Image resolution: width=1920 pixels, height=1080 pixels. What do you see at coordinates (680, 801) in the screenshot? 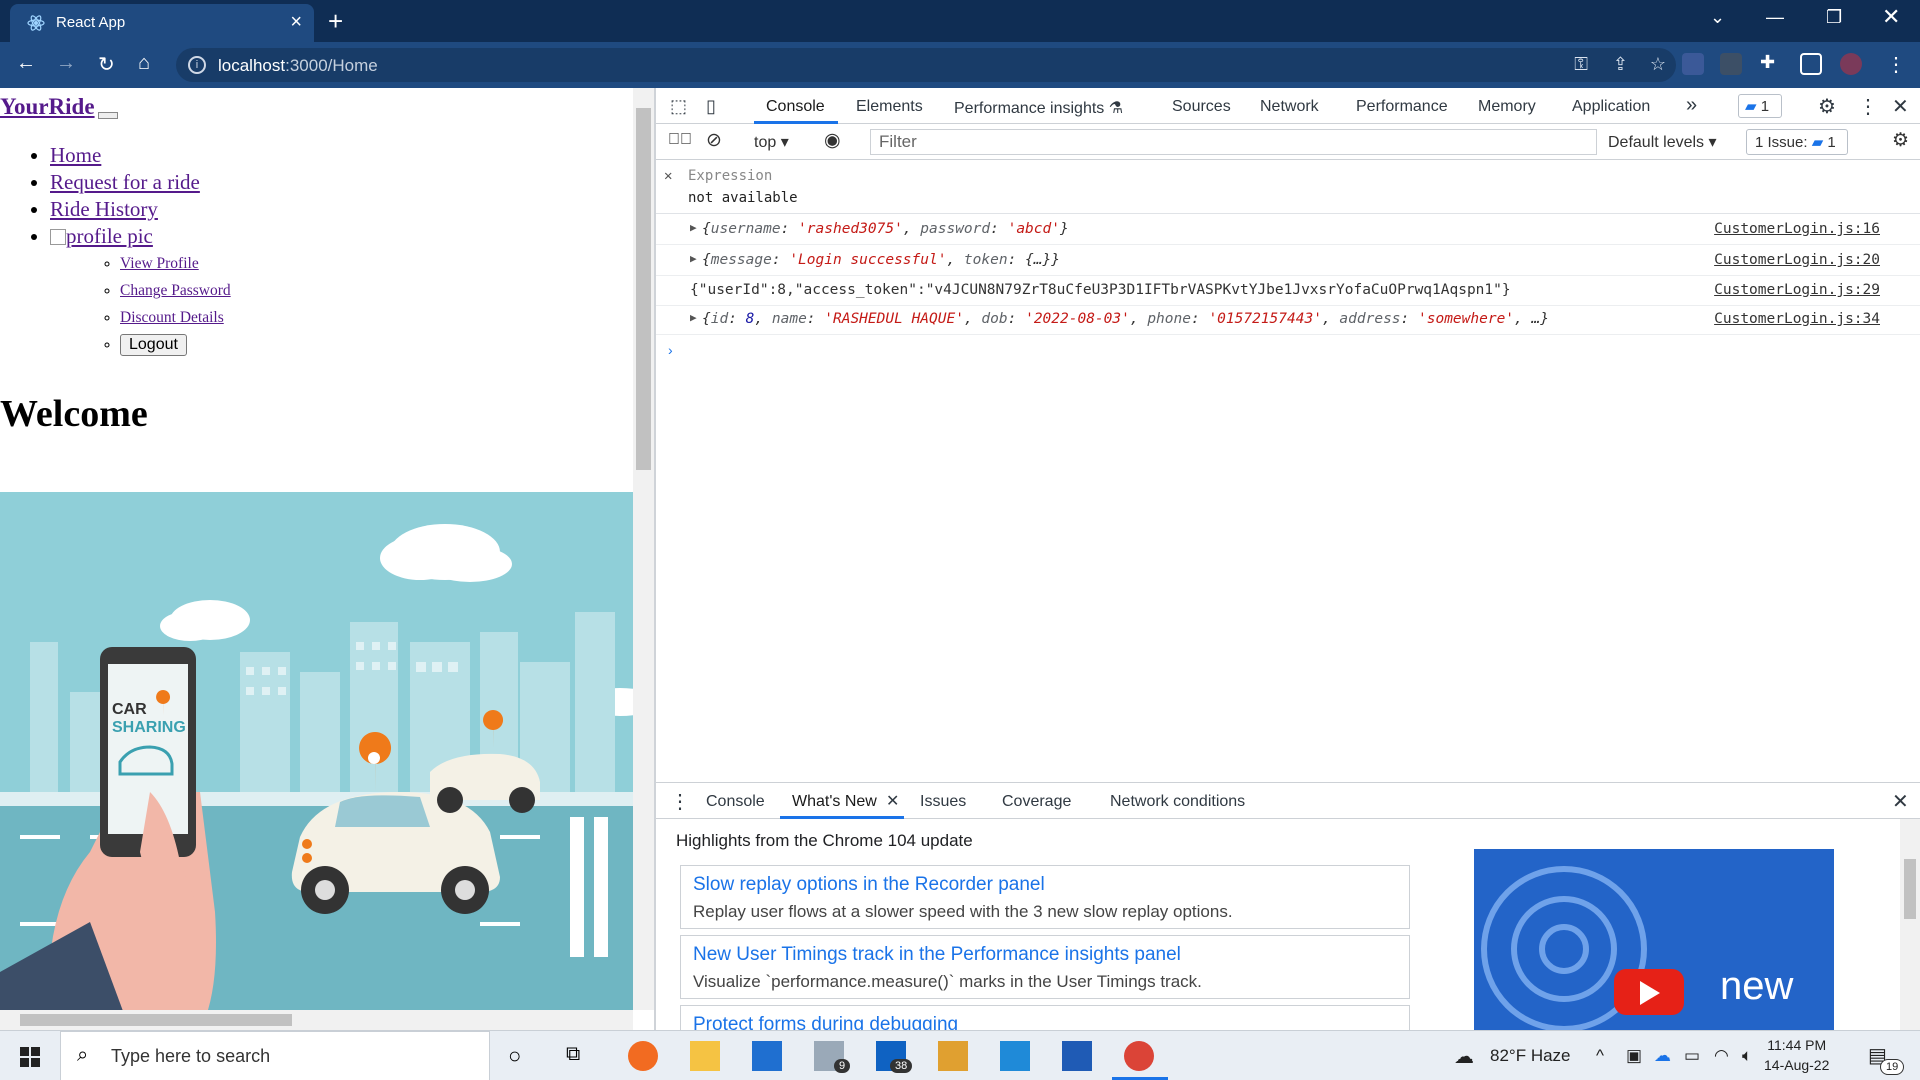
I see `drawer-menu-icon: ⋮` at bounding box center [680, 801].